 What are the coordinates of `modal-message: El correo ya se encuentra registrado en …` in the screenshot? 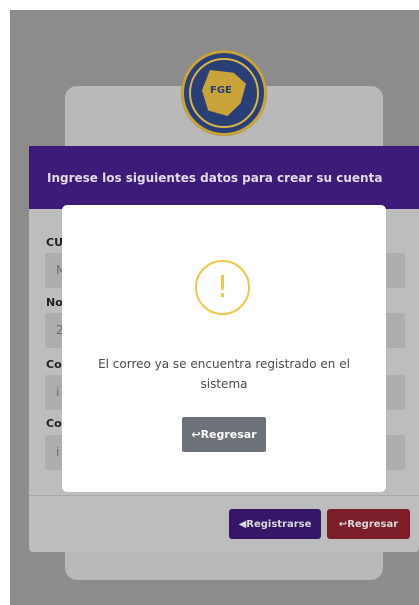 It's located at (224, 374).